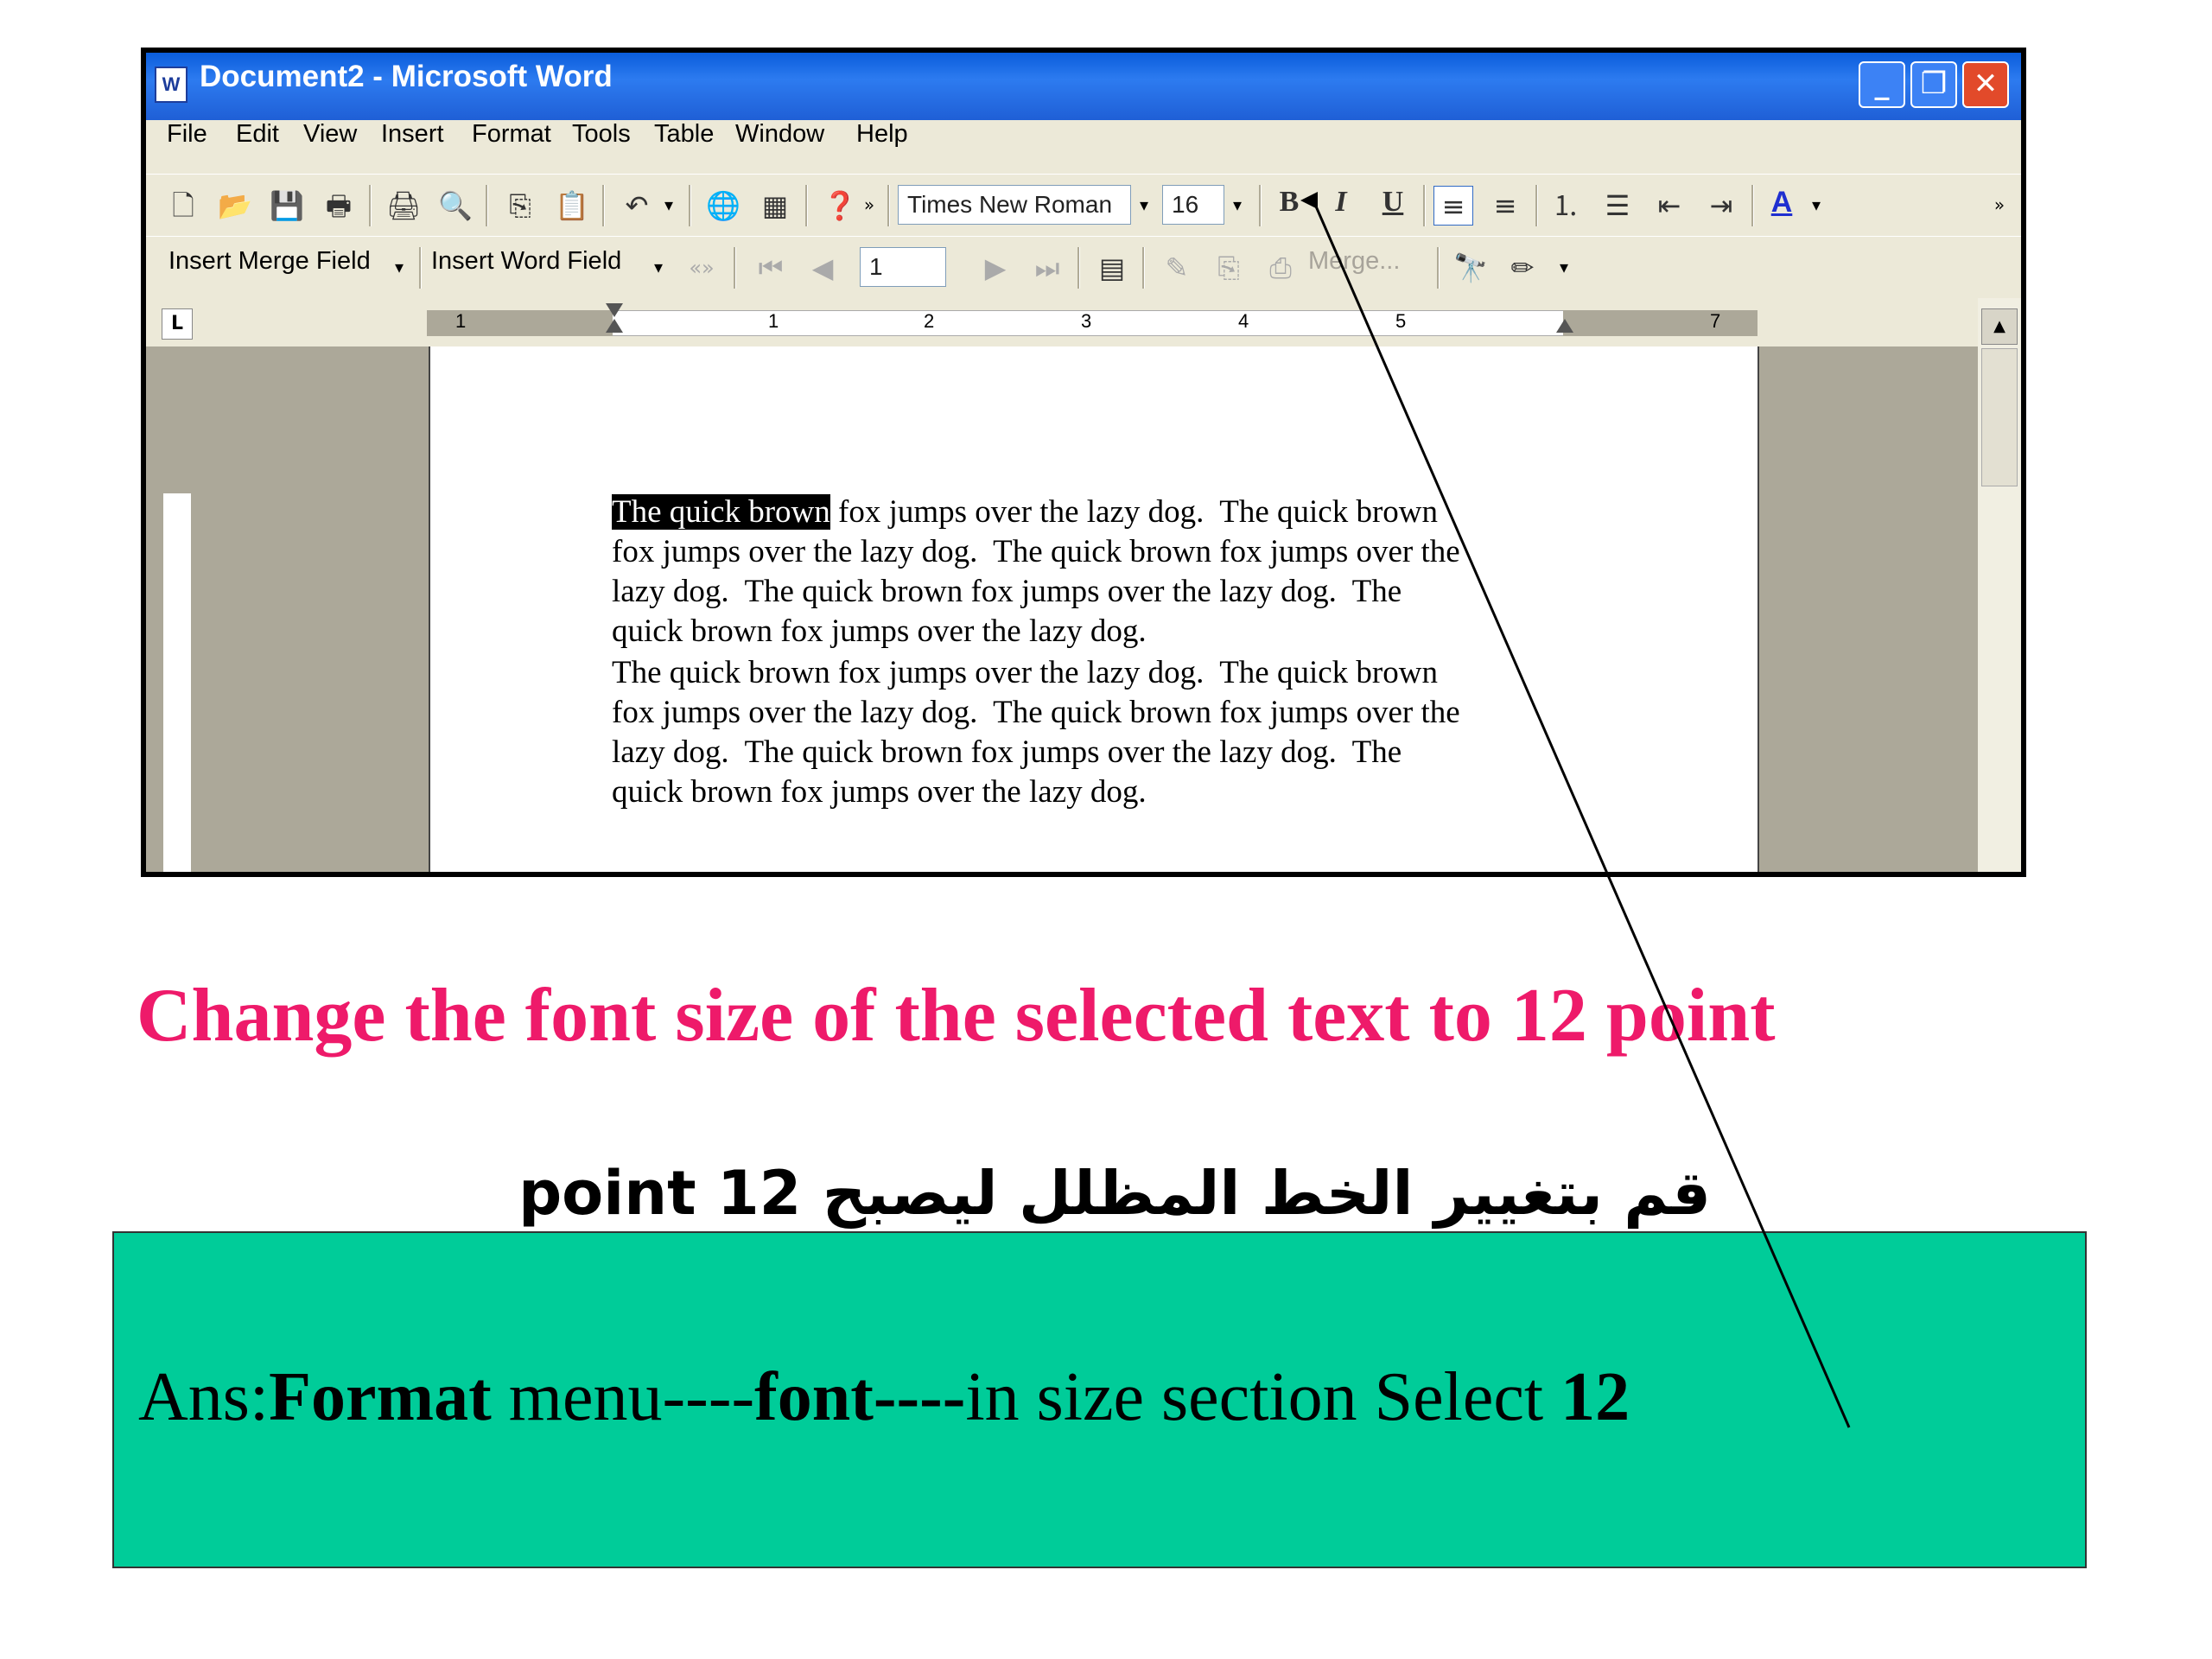 Image resolution: width=2212 pixels, height=1659 pixels. What do you see at coordinates (1471, 268) in the screenshot?
I see `find-record-icon: 🔭` at bounding box center [1471, 268].